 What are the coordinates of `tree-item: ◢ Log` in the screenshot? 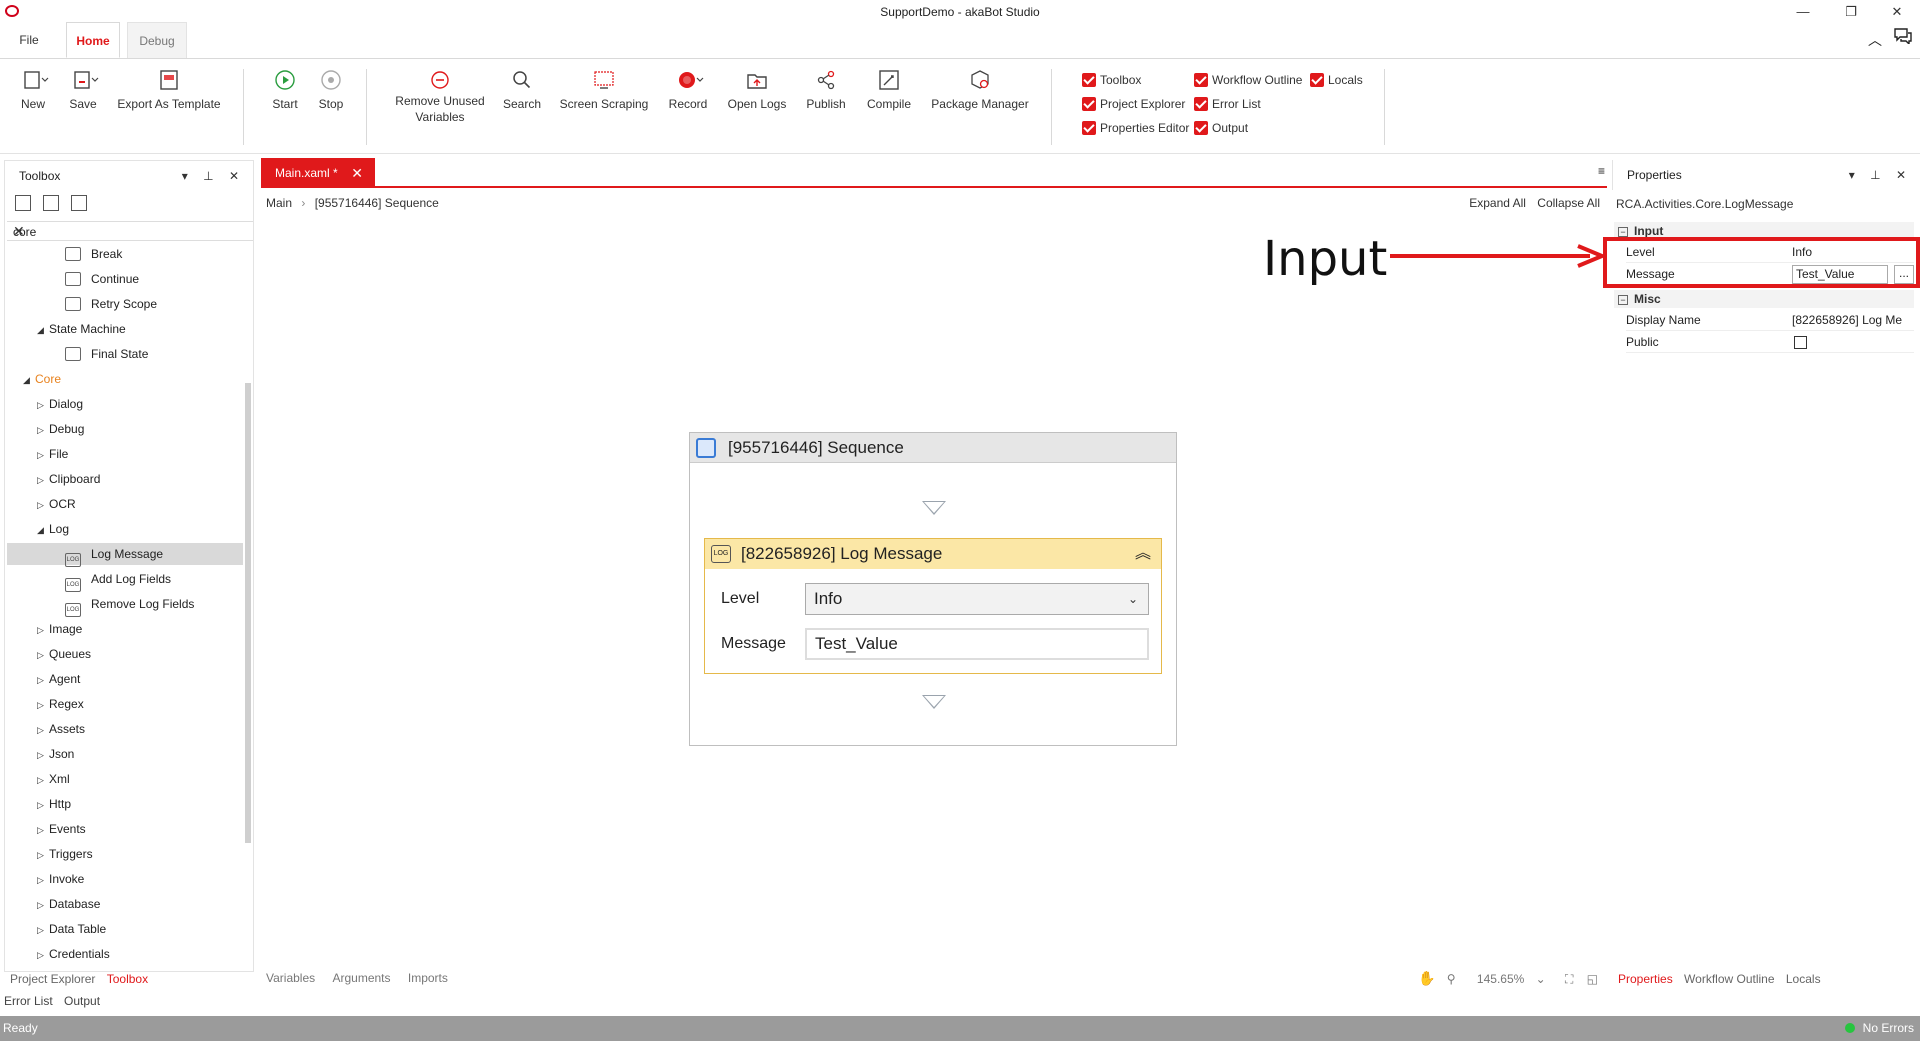 It's located at (125, 529).